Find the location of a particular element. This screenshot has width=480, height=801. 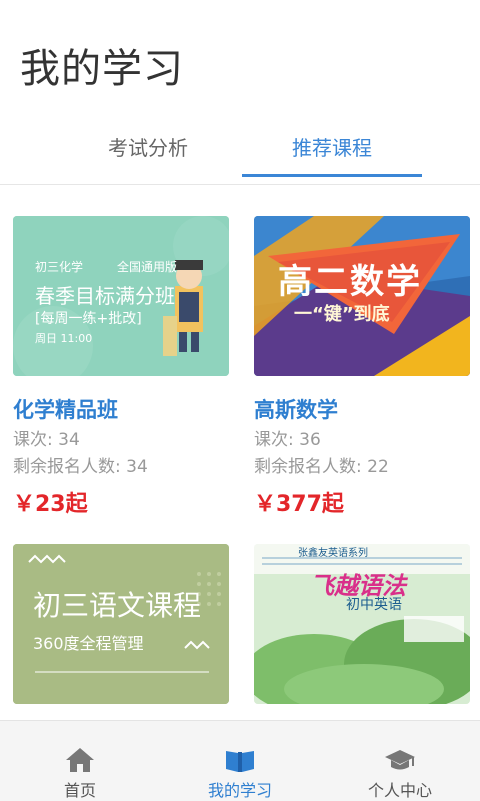

thumb-headline: 春季目标满分班 is located at coordinates (105, 296).